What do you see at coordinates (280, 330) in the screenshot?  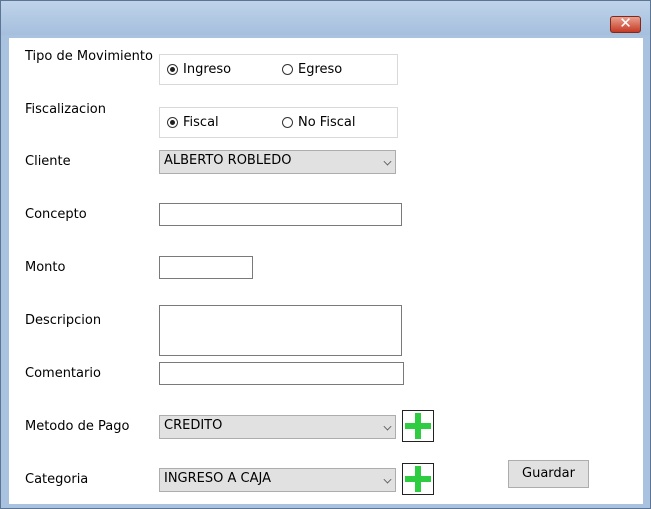 I see `descripcion-textarea` at bounding box center [280, 330].